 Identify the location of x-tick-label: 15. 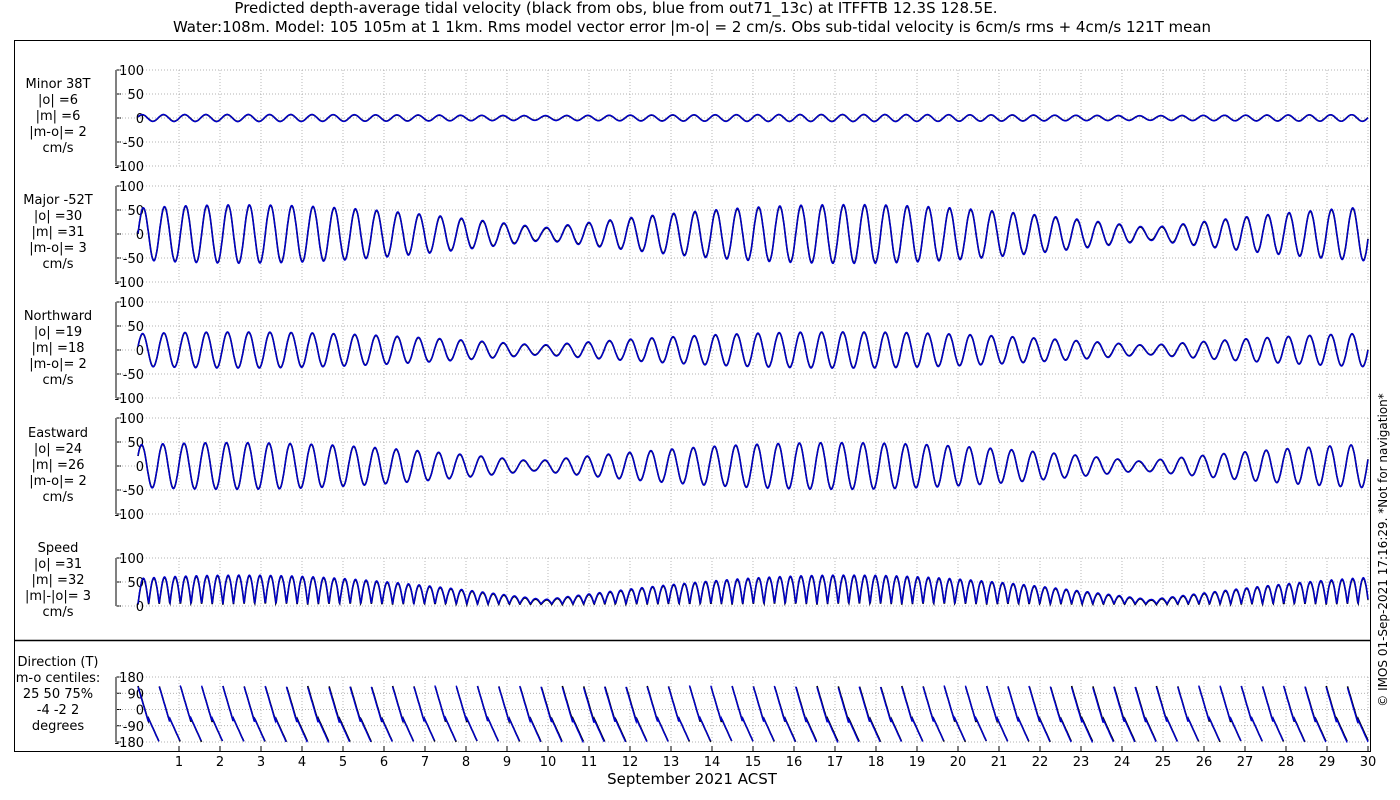
(753, 762).